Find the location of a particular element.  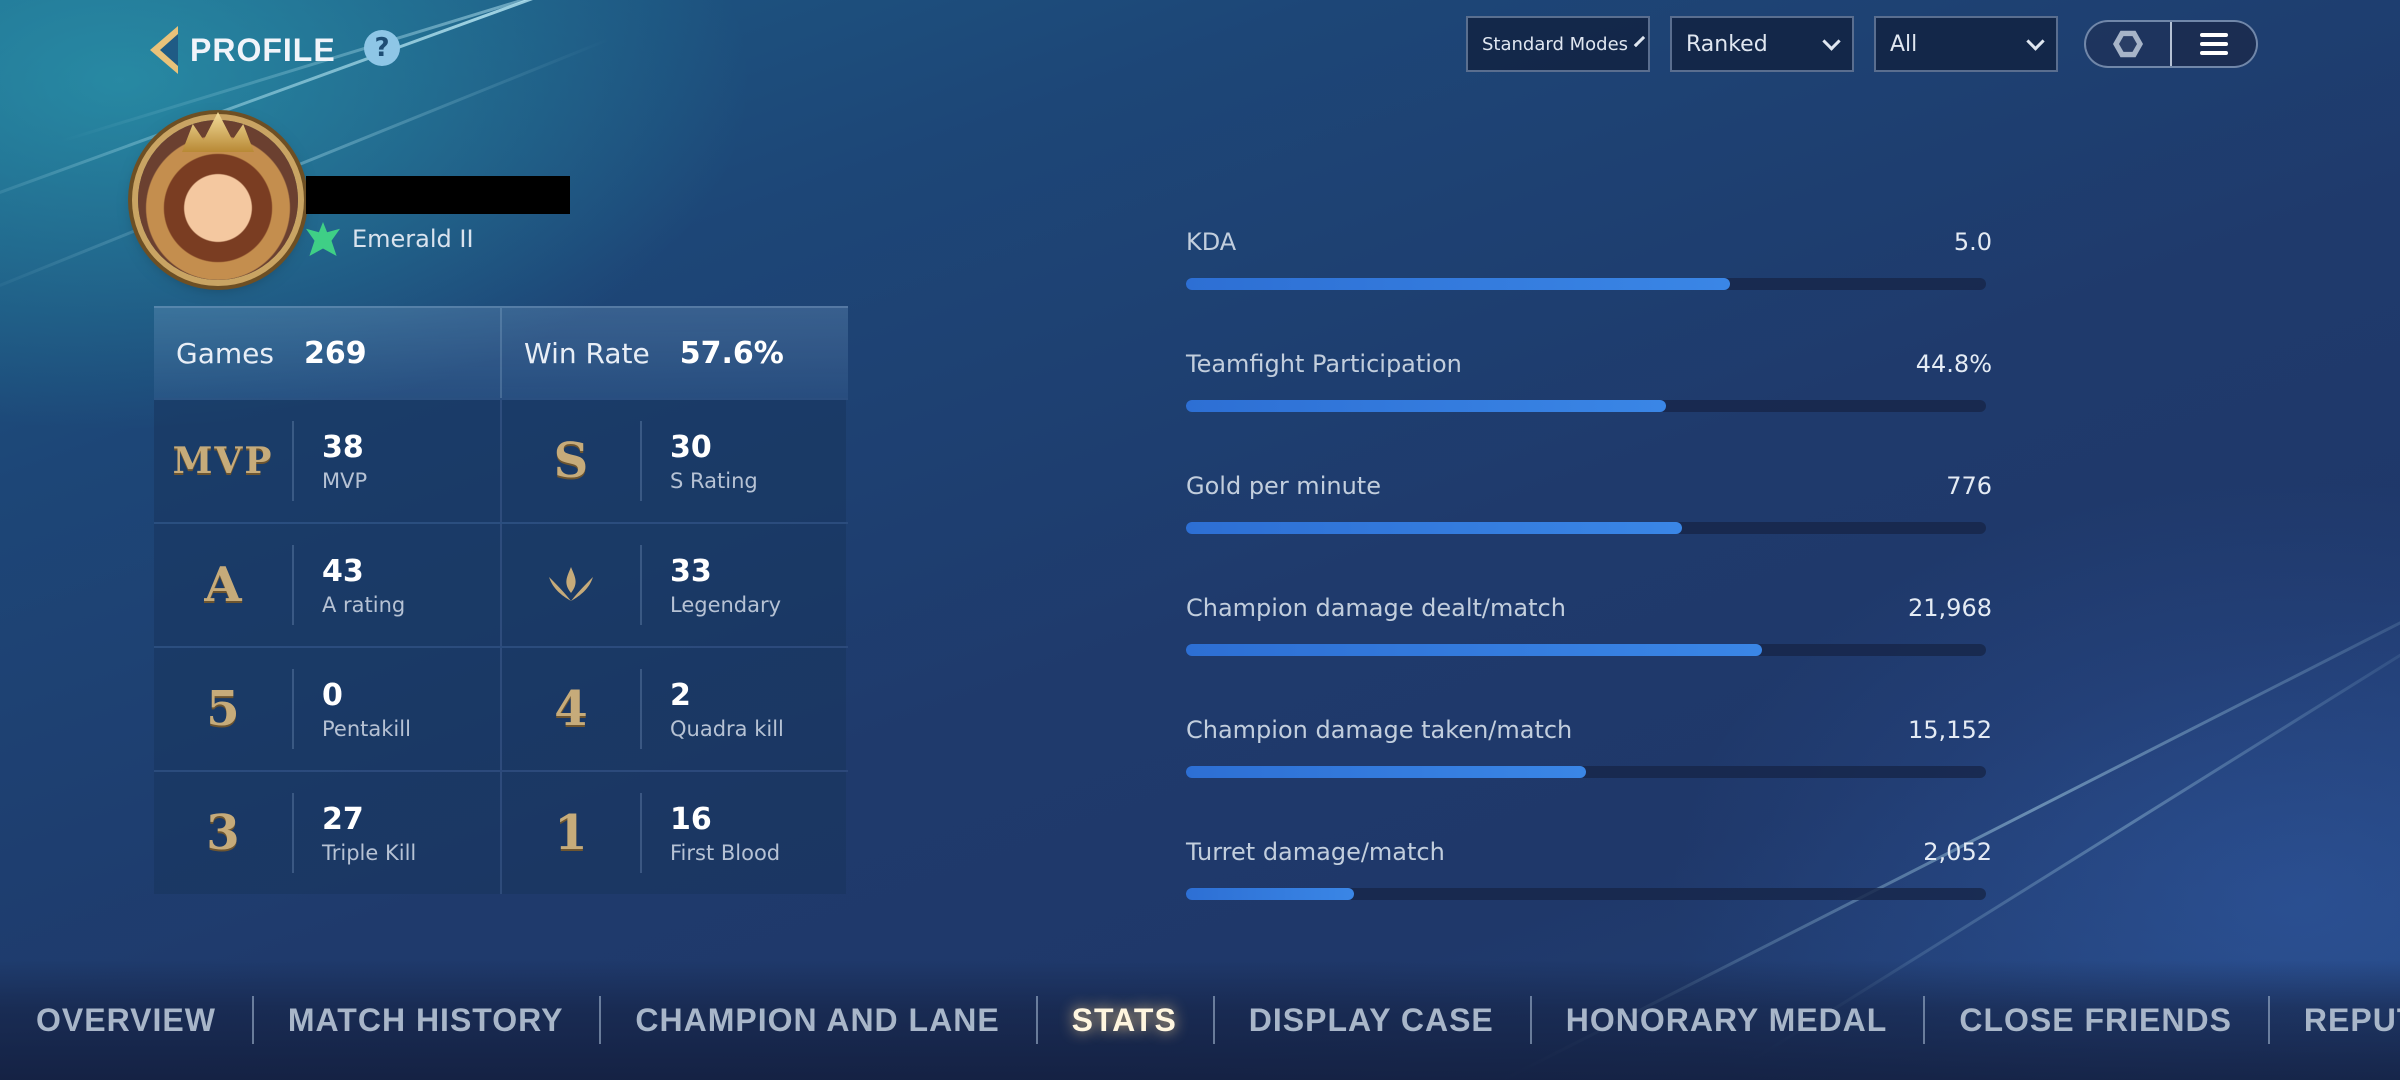

page-title: PROFILE is located at coordinates (263, 49).